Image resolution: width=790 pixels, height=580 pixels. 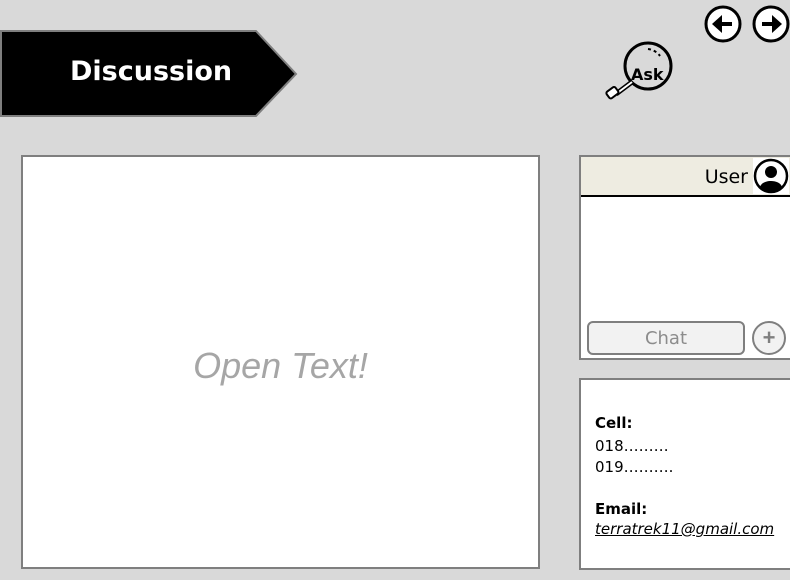 I want to click on email-label: Email:, so click(x=621, y=509).